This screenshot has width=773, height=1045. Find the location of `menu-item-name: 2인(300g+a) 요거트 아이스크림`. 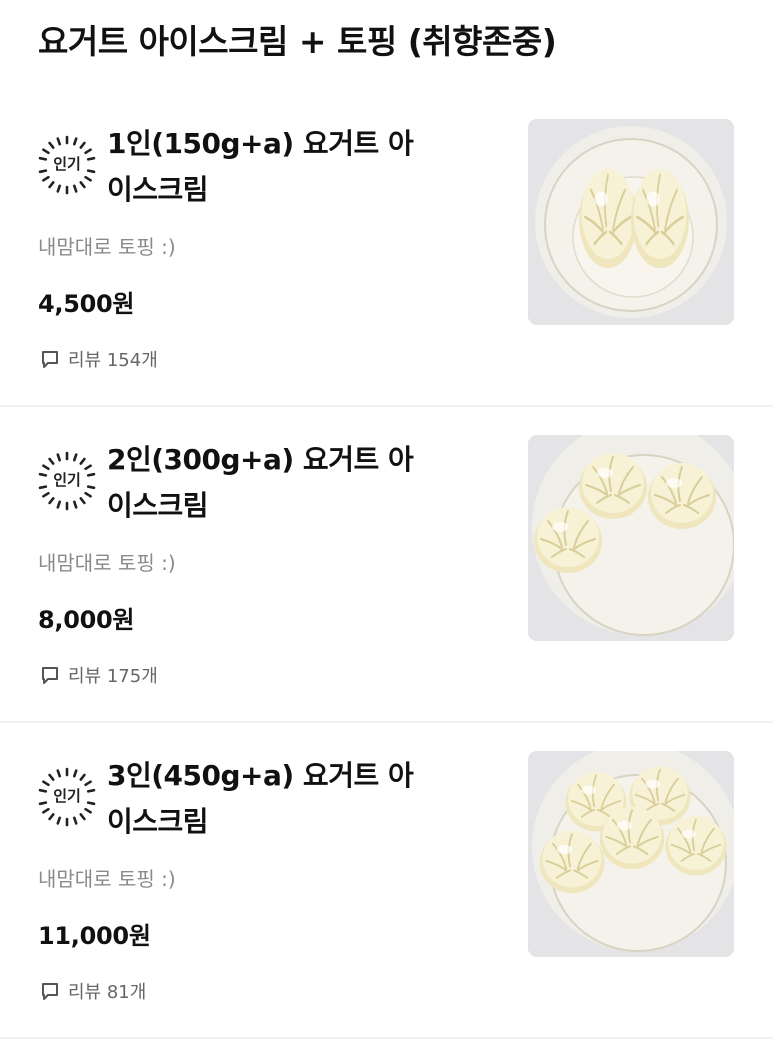

menu-item-name: 2인(300g+a) 요거트 아이스크림 is located at coordinates (260, 482).